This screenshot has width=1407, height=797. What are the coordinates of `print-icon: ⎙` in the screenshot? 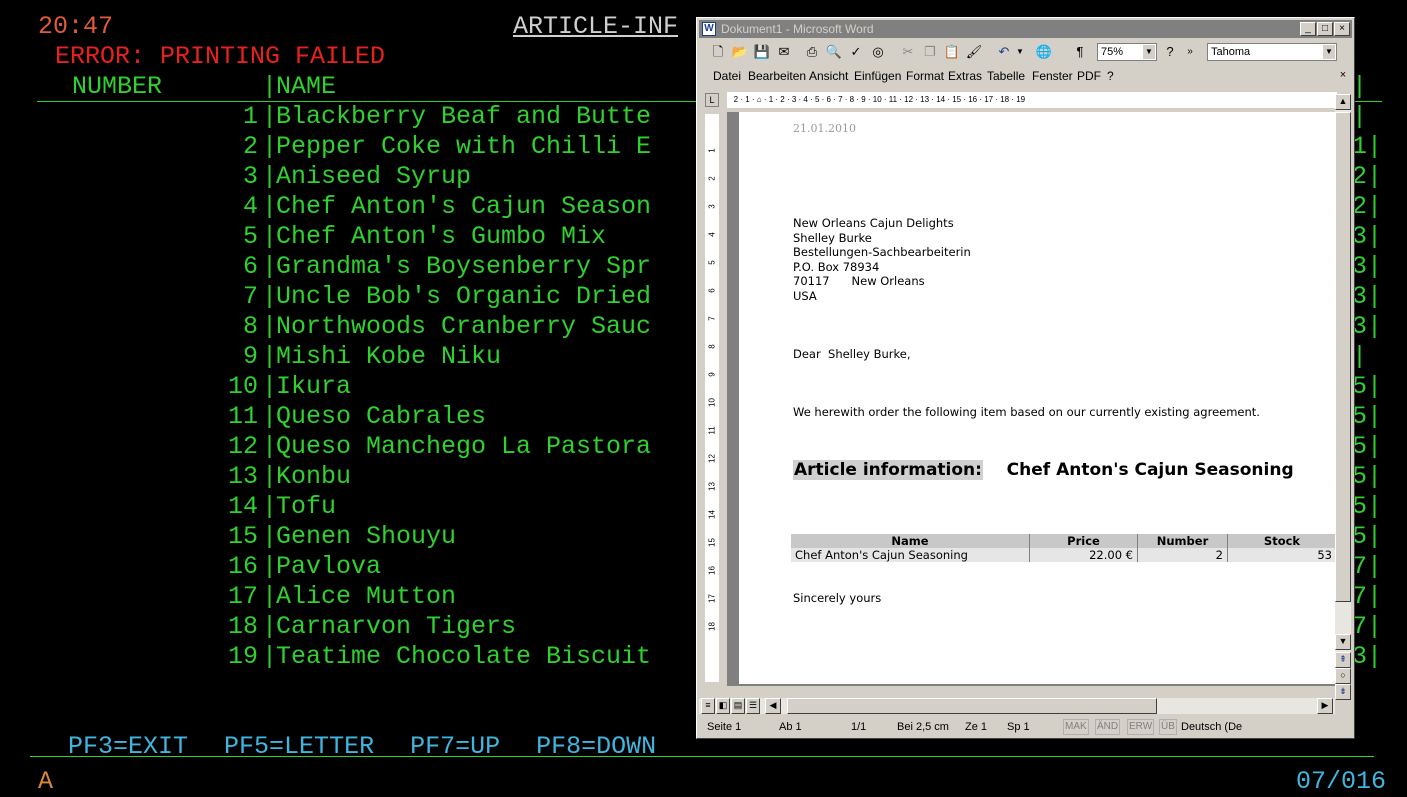 It's located at (812, 52).